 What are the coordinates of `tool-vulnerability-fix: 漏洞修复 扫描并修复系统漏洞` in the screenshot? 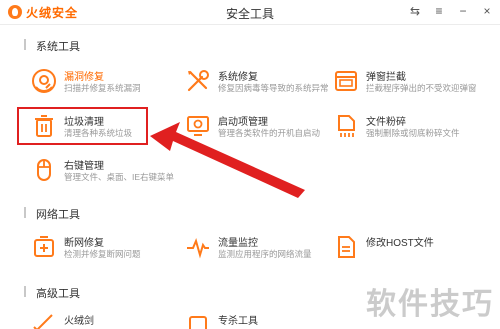 It's located at (95, 83).